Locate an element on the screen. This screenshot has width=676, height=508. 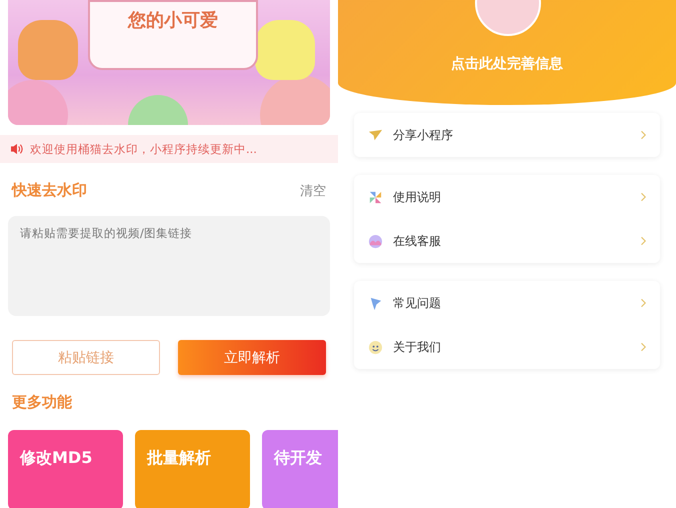
link-input-field: 请粘贴需要提取的视频/图集链接 is located at coordinates (169, 266).